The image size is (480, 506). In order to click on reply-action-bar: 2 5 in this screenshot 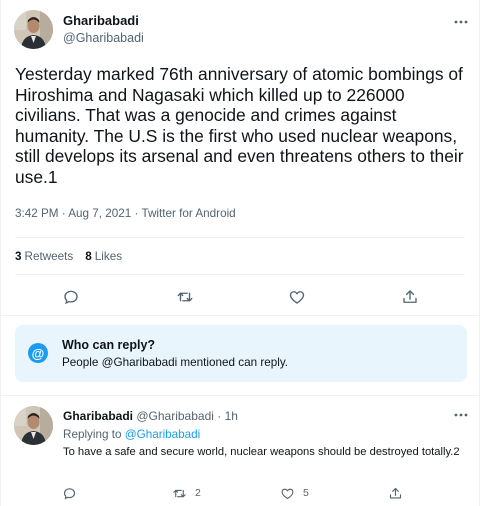, I will do `click(240, 493)`.